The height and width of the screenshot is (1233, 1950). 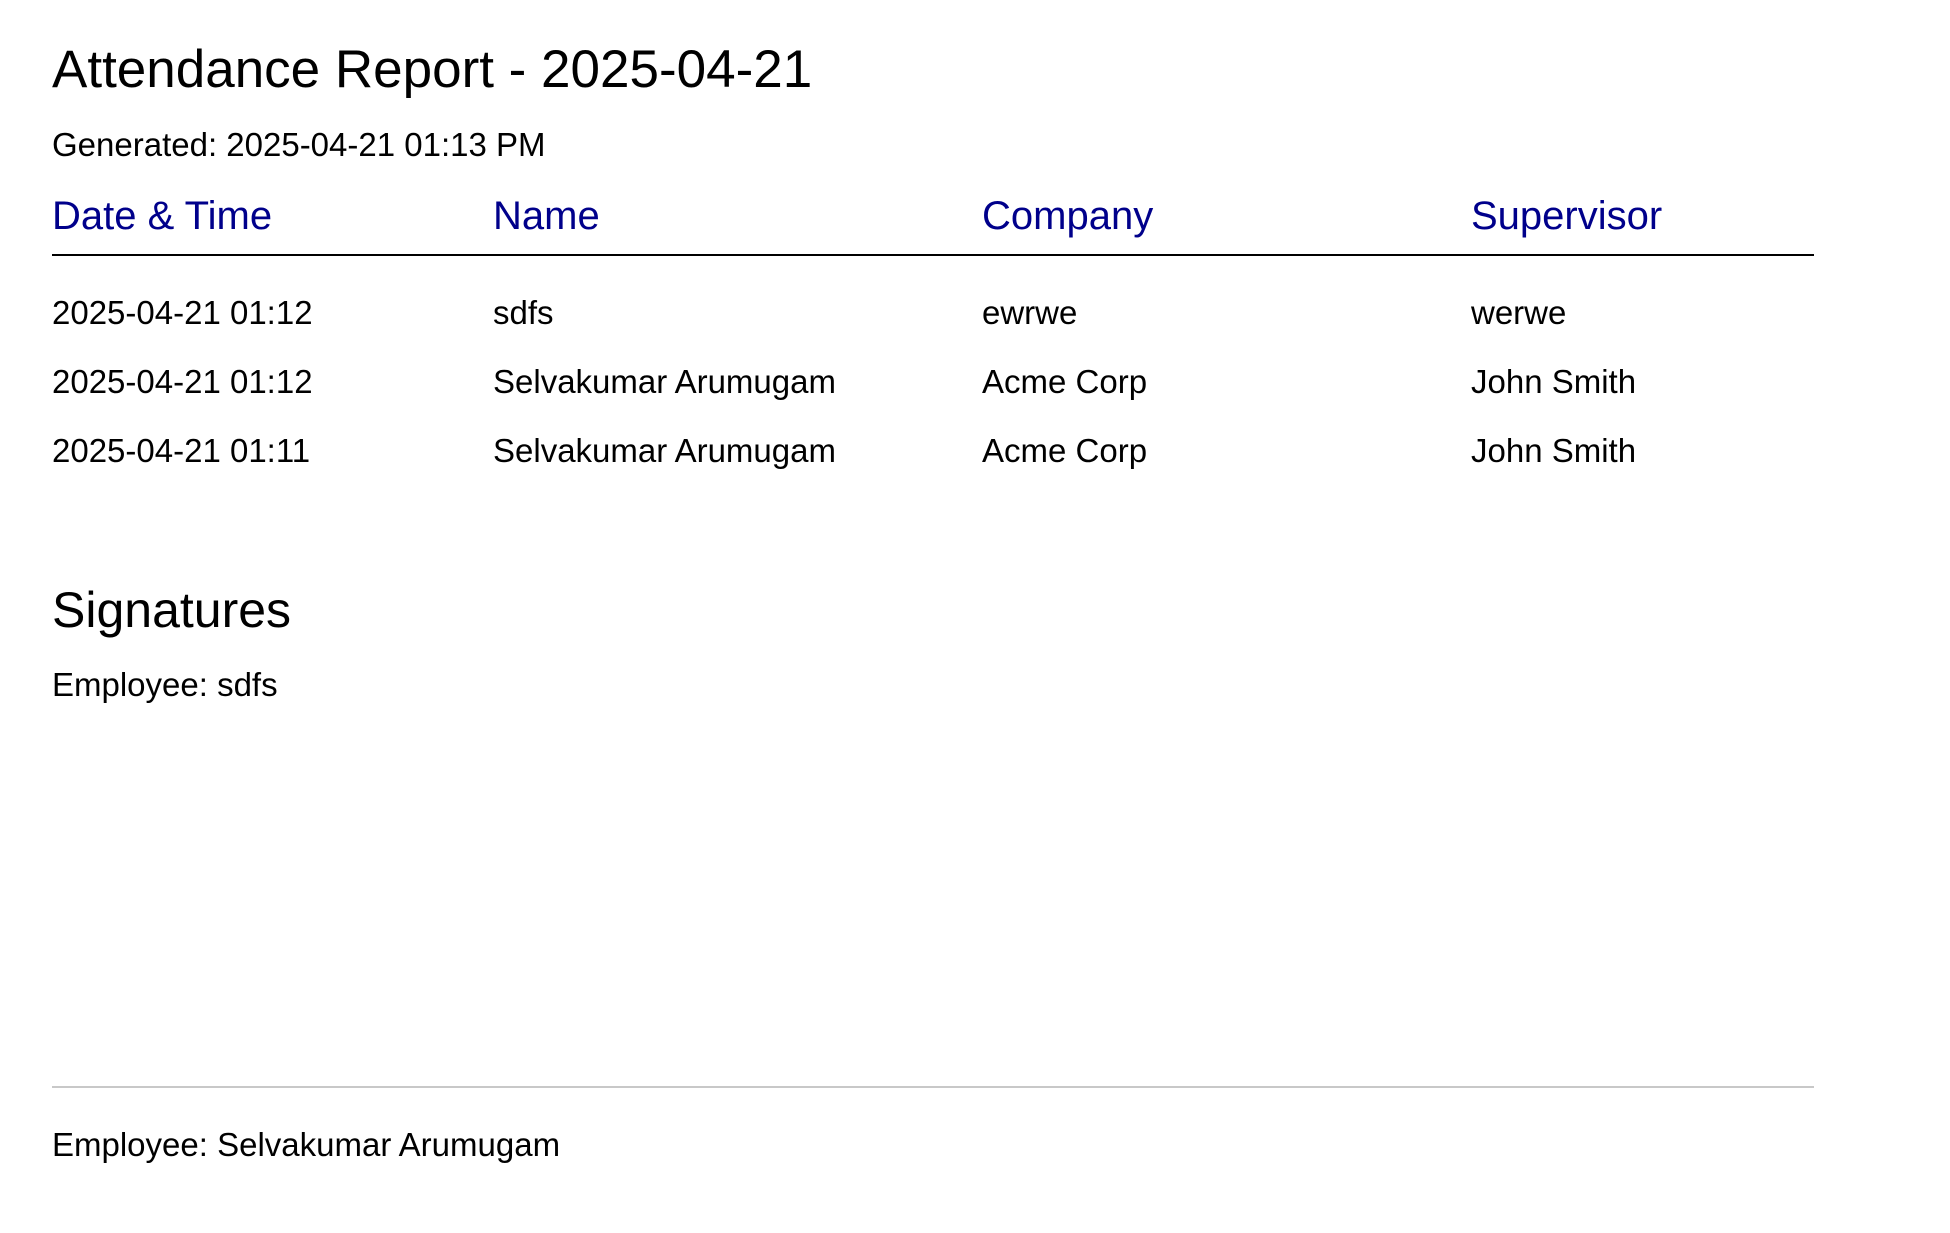 I want to click on cell-supervisor: werwe, so click(x=1519, y=312).